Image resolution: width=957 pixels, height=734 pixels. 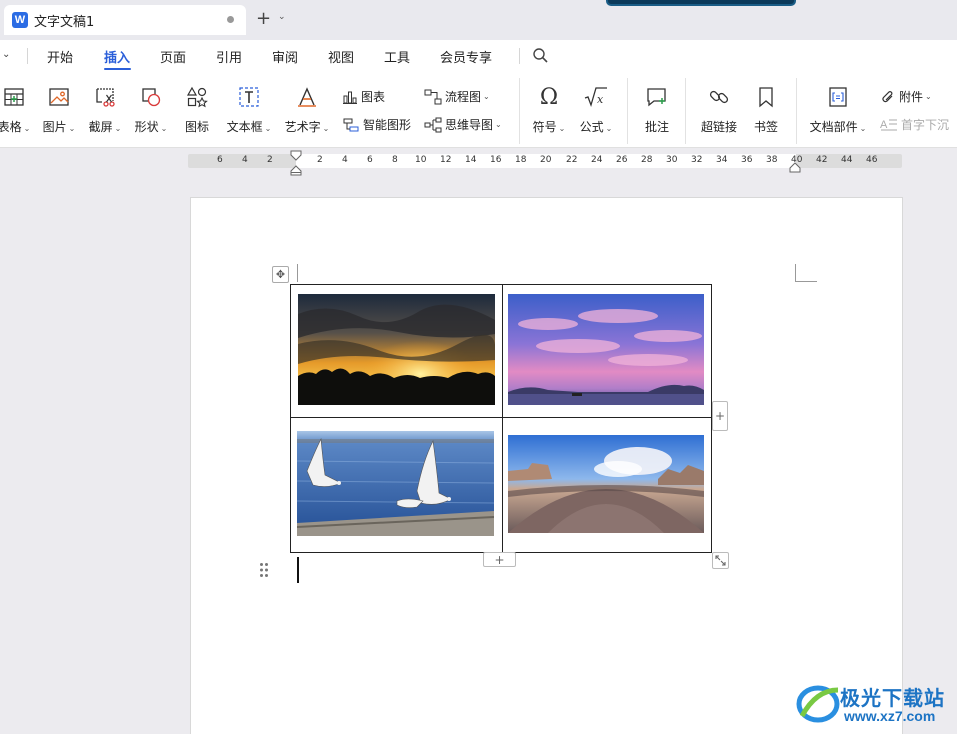 What do you see at coordinates (722, 160) in the screenshot?
I see `ruler-number: 34` at bounding box center [722, 160].